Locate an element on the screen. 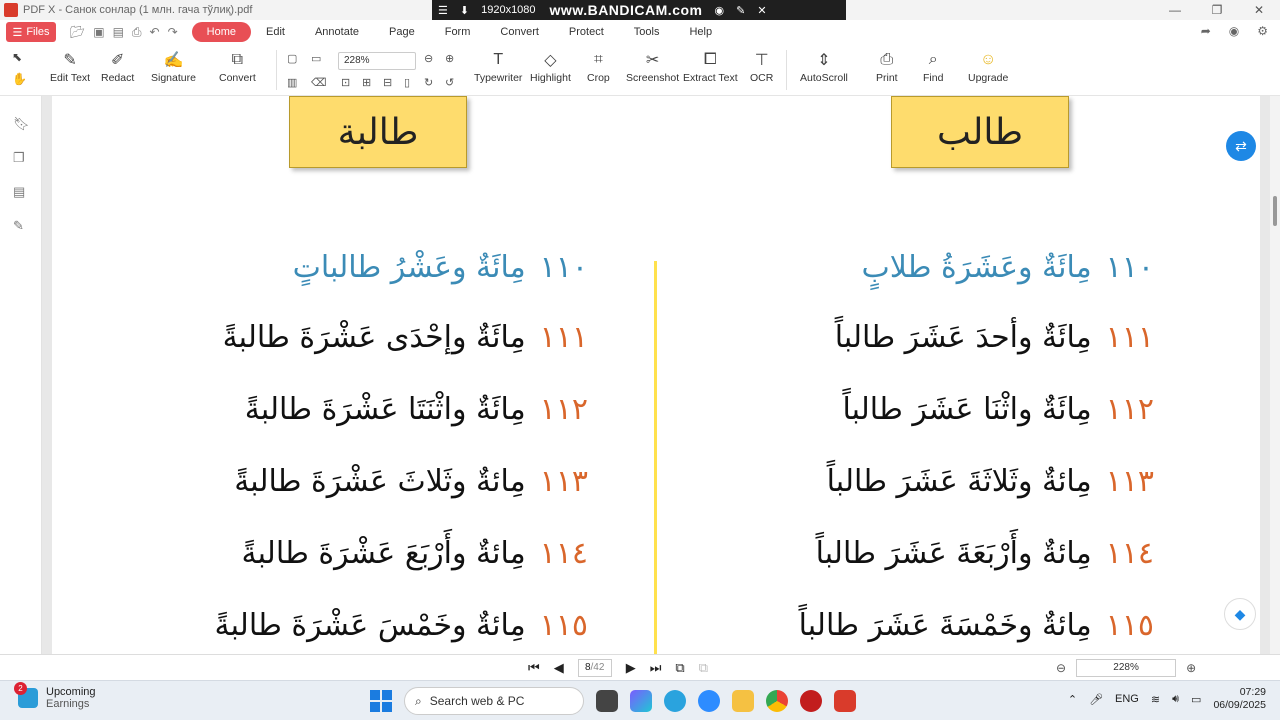  window-controls: — ❐ ✕ is located at coordinates (1217, 10).